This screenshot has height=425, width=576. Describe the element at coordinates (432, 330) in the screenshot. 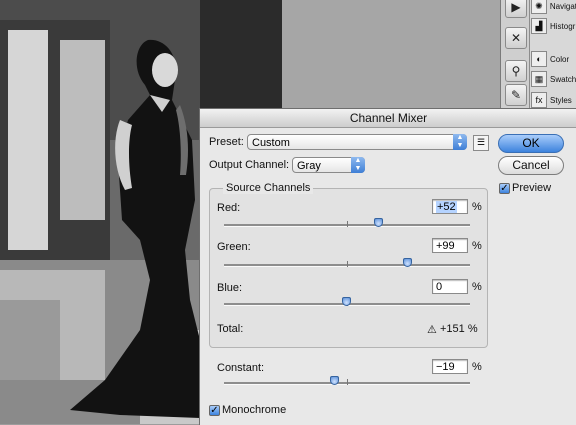

I see `total-warning-icon: ⚠` at that location.